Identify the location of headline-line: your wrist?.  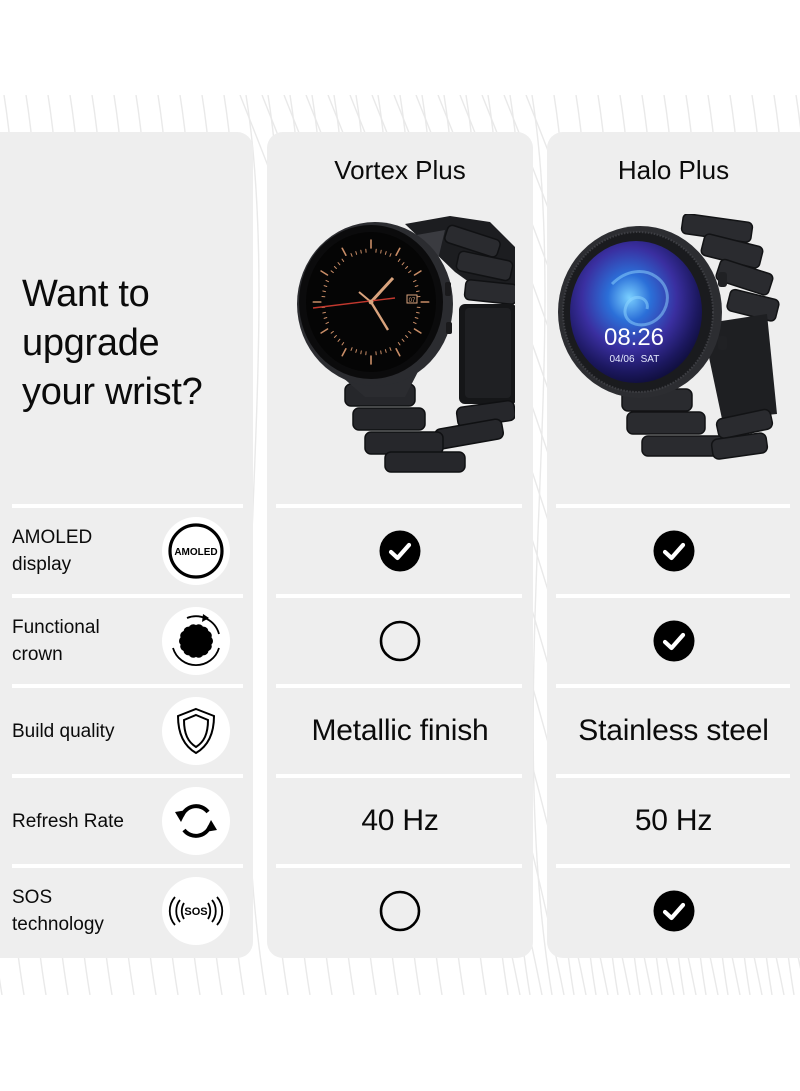
(112, 392).